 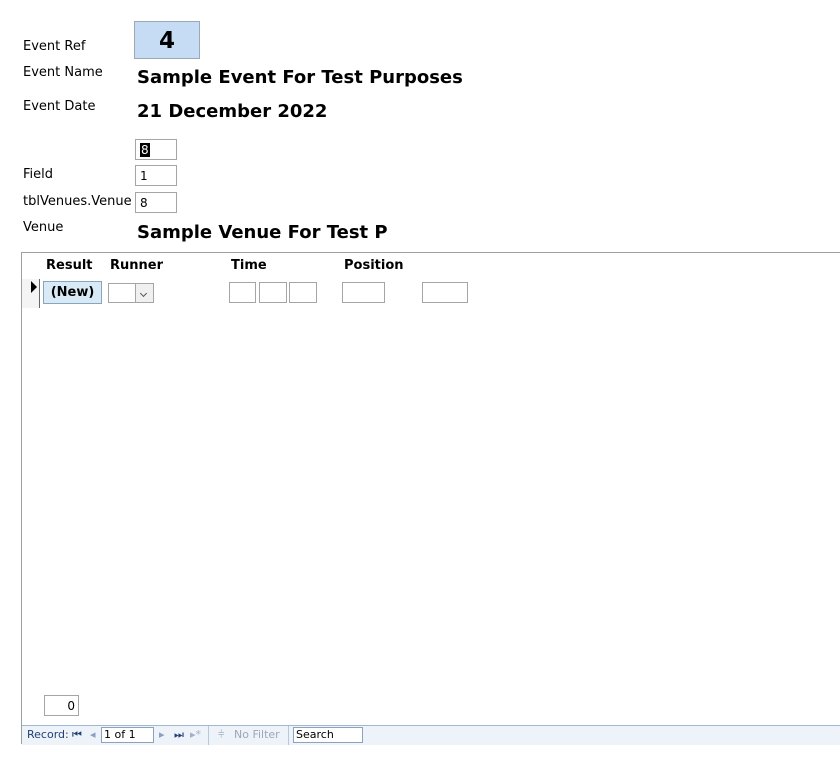 I want to click on event-name-value: Sample Event For Test Purposes, so click(x=300, y=77).